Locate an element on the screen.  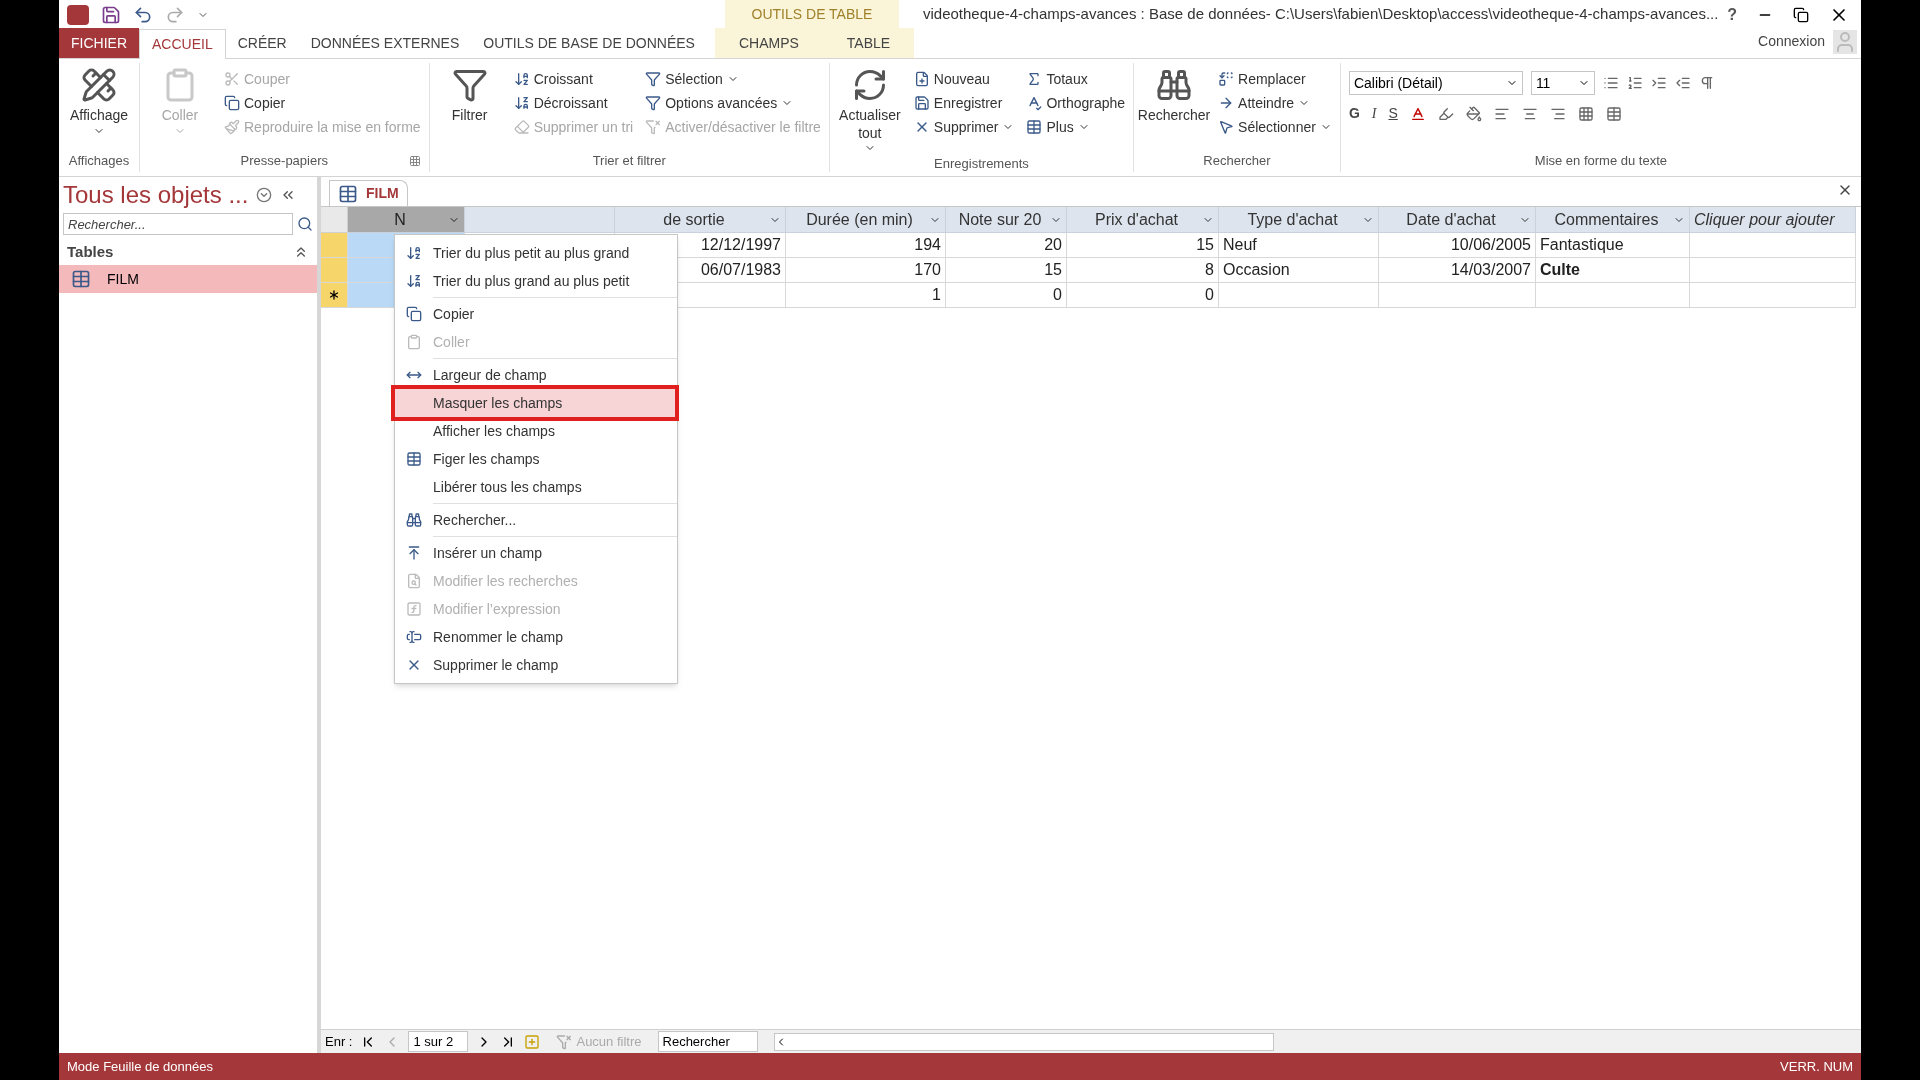
indent-icon is located at coordinates (1658, 83).